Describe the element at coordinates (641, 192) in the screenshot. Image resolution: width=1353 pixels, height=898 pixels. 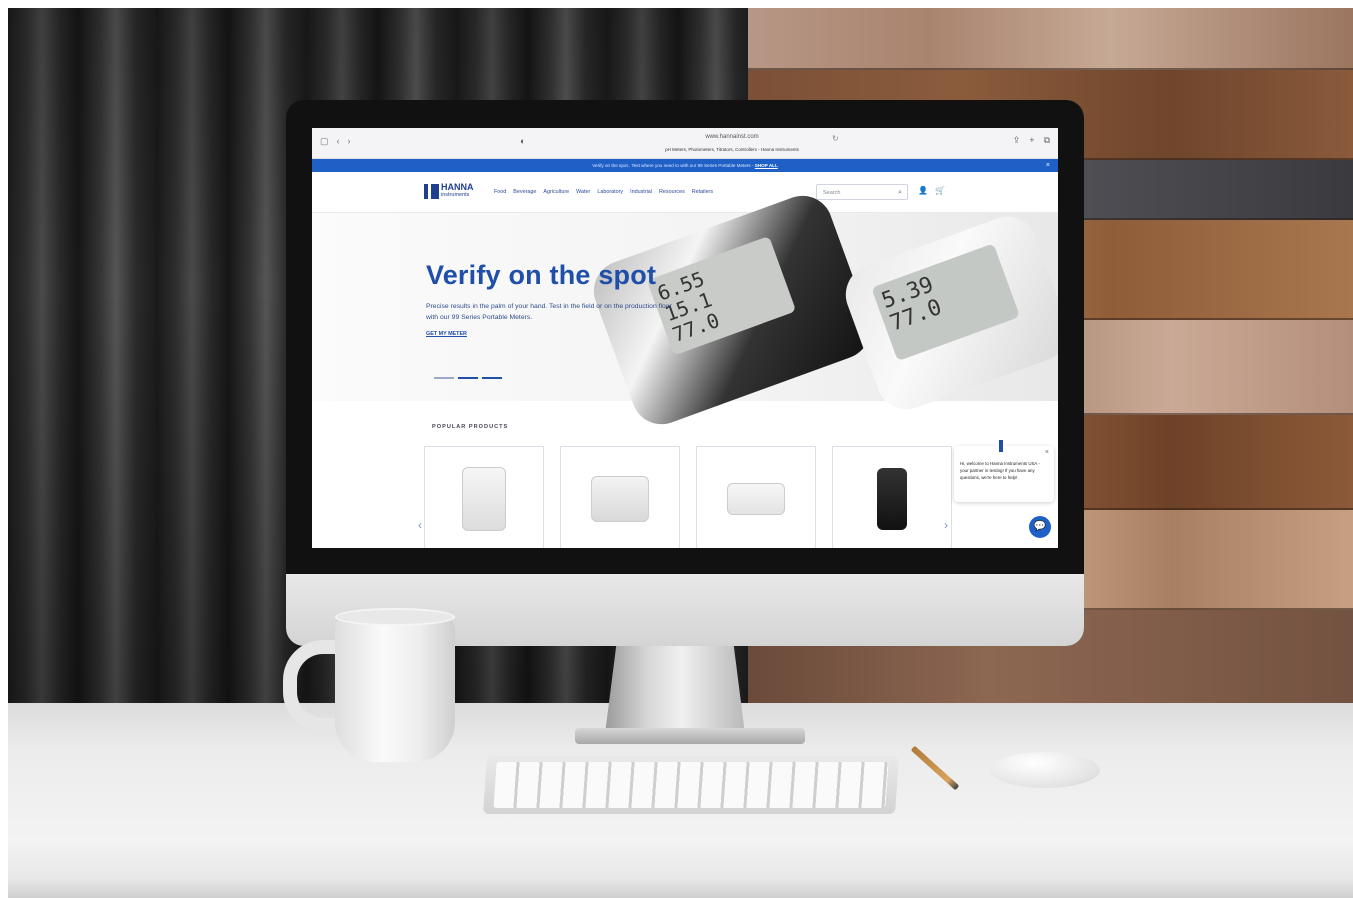
I see `menu-item-industrial: Industrial` at that location.